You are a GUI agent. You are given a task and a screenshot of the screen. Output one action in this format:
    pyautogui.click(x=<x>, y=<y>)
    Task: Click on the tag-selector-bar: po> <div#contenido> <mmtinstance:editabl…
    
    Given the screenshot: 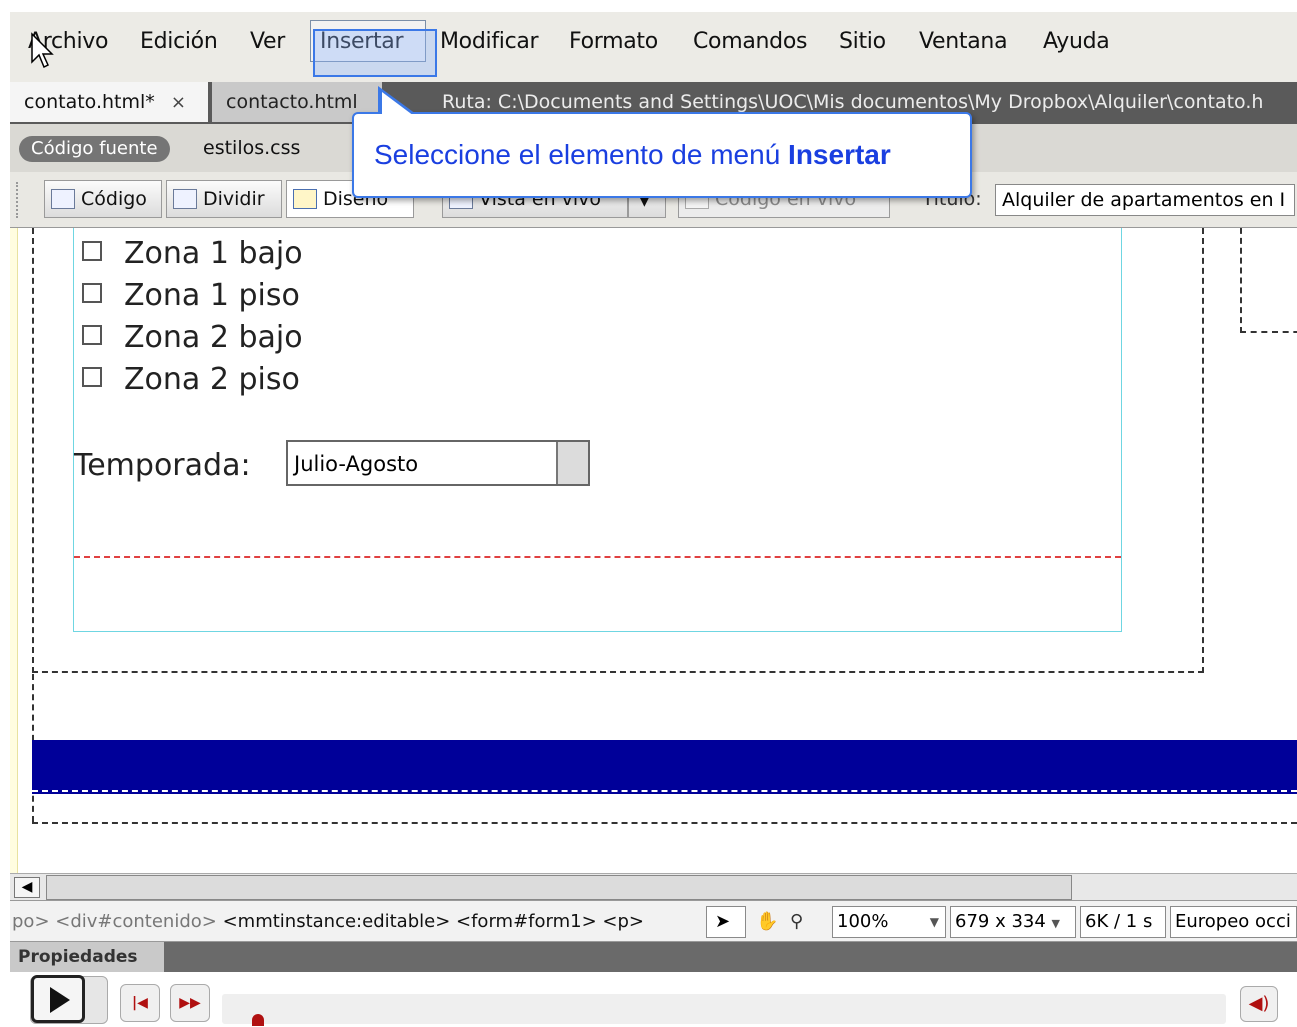 What is the action you would take?
    pyautogui.click(x=653, y=921)
    